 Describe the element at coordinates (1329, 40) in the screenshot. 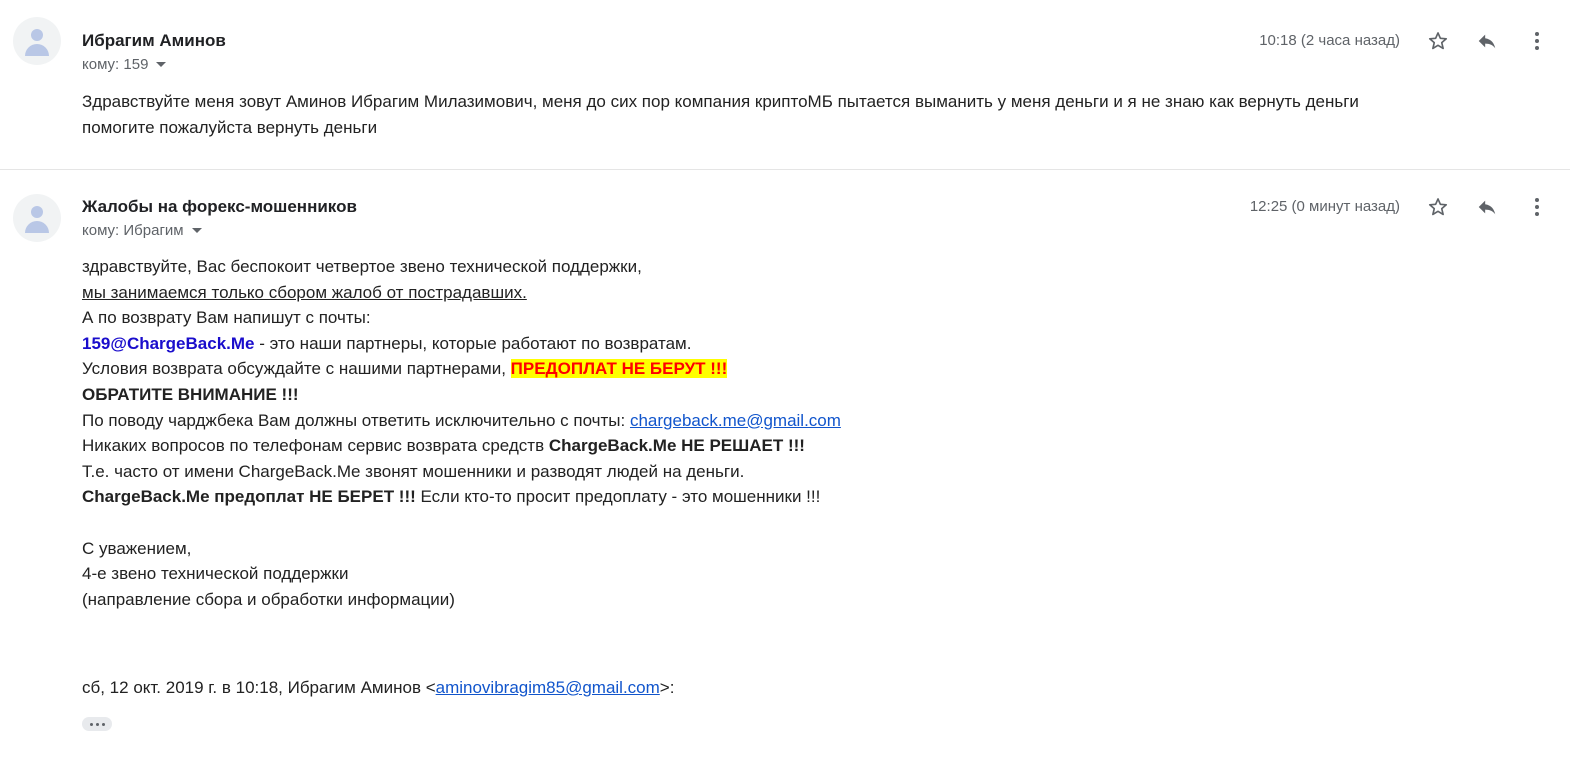

I see `message-timestamp: 10:18 (2 часа назад)` at that location.